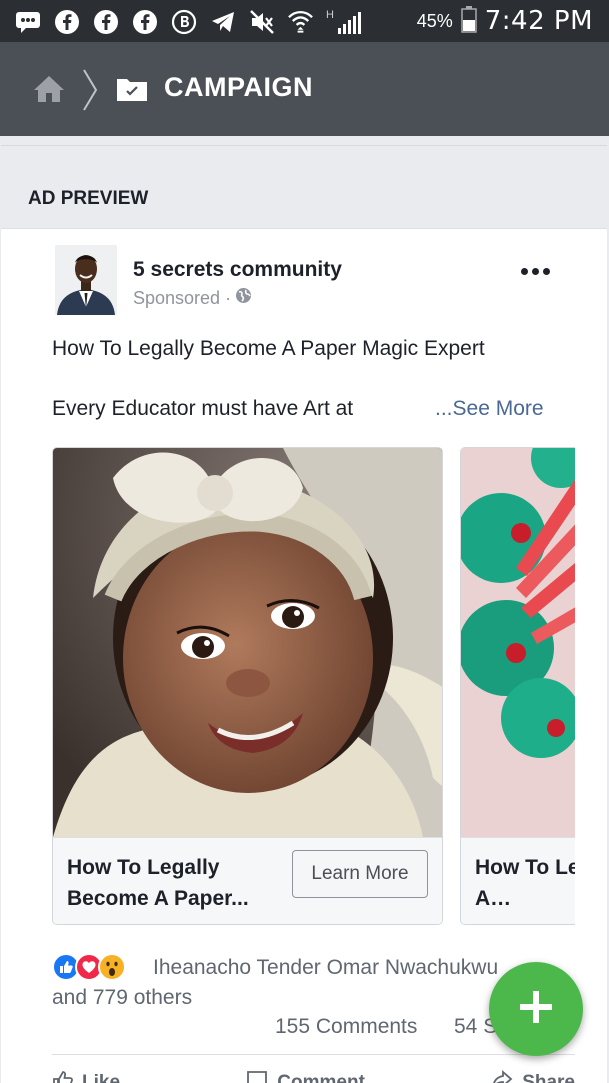 This screenshot has width=609, height=1083. What do you see at coordinates (182, 297) in the screenshot?
I see `sponsored-label: Sponsored ·` at bounding box center [182, 297].